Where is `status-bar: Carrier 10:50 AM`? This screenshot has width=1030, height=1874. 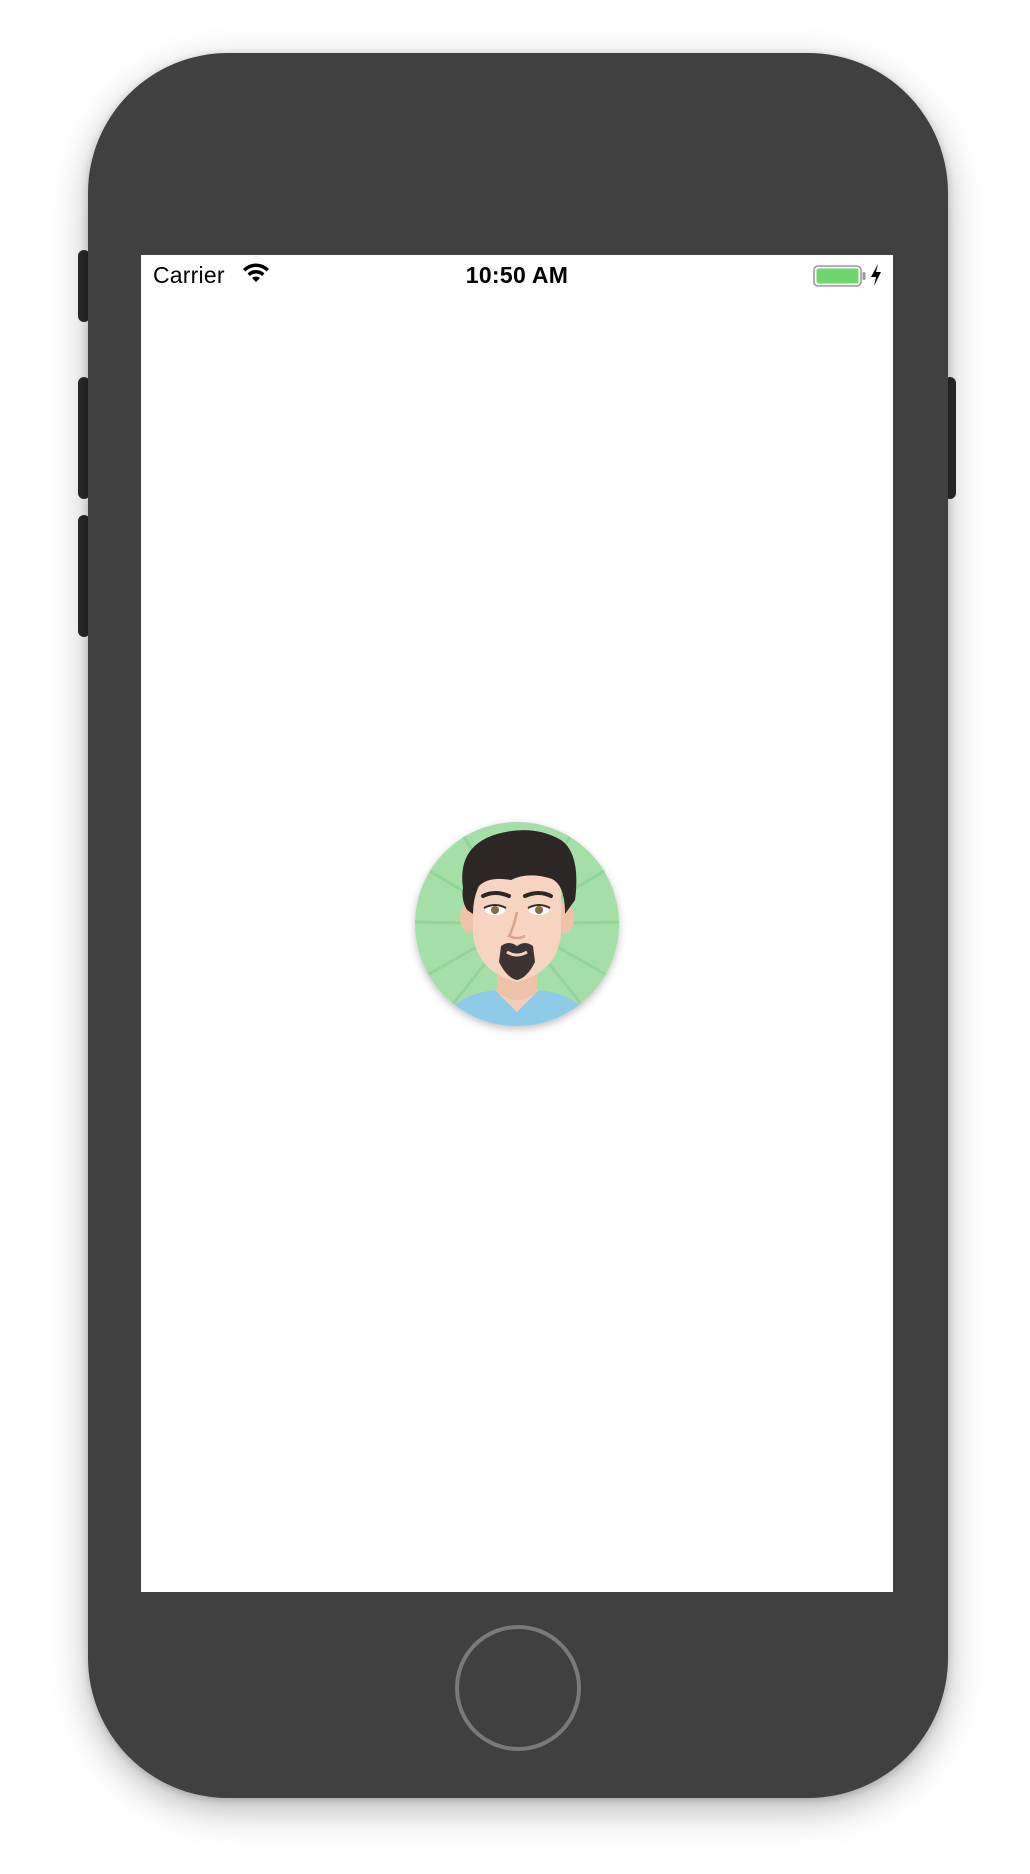
status-bar: Carrier 10:50 AM is located at coordinates (517, 275).